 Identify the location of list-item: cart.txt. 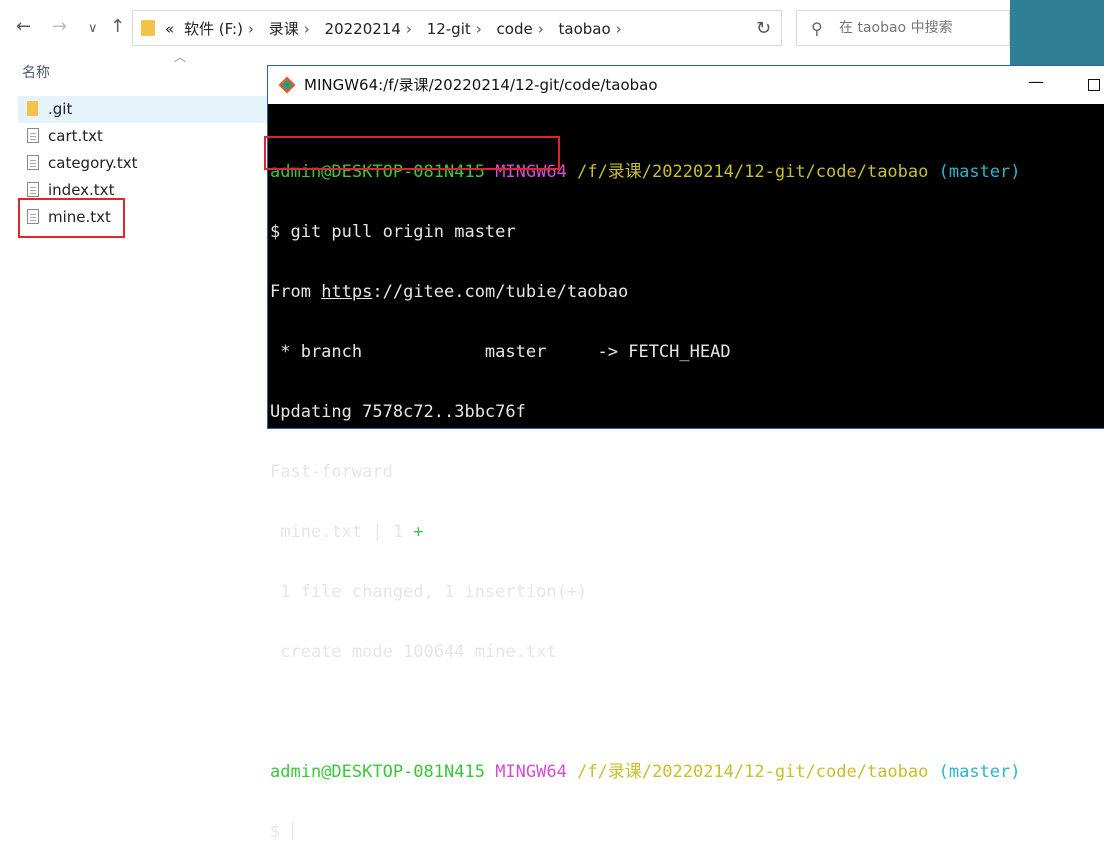
(143, 136).